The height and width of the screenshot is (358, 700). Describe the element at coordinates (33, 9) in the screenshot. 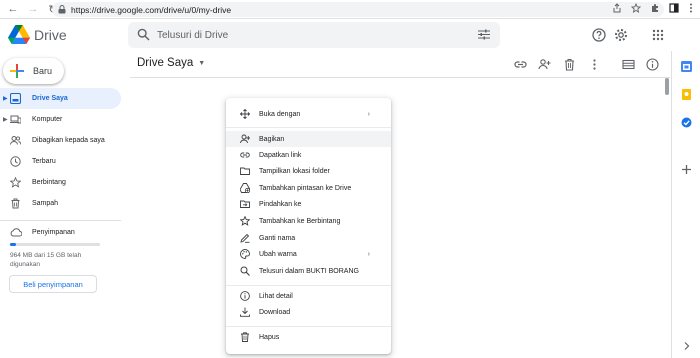

I see `forward-icon: →` at that location.